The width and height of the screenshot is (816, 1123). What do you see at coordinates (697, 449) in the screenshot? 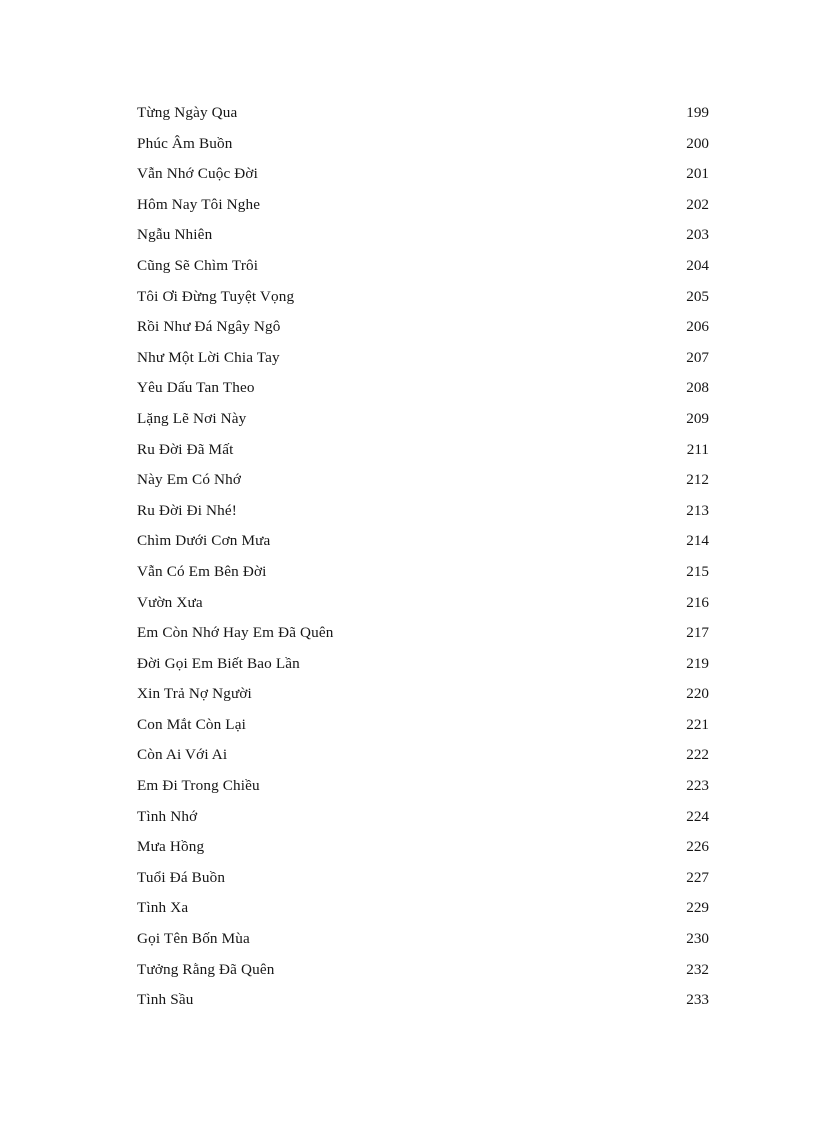
I see `toc-entry-page-number: 211` at bounding box center [697, 449].